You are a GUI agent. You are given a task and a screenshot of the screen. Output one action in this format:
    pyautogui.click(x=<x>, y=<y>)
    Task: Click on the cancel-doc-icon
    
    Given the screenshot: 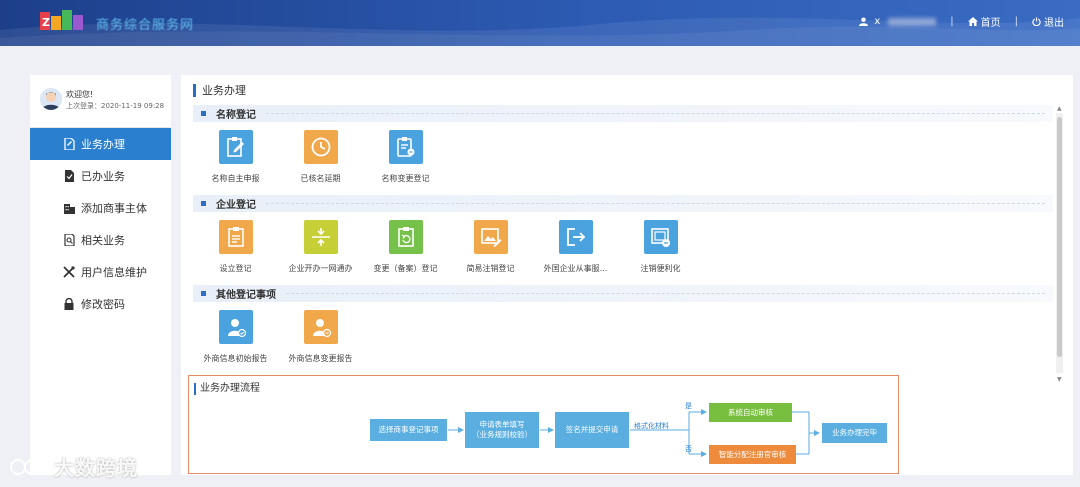 What is the action you would take?
    pyautogui.click(x=660, y=237)
    